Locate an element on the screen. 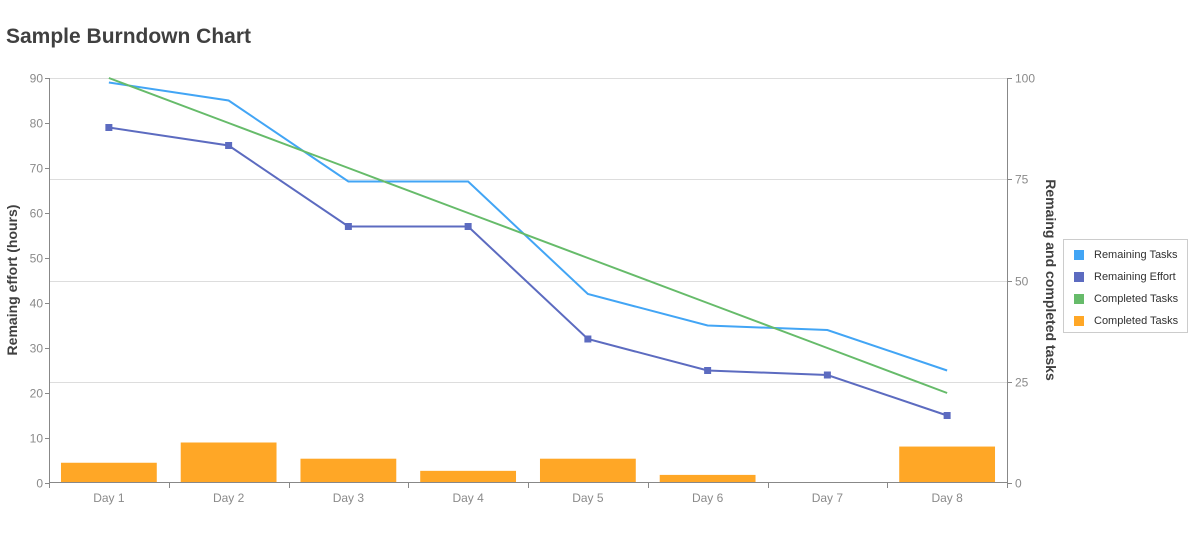 The width and height of the screenshot is (1200, 548). y-tick-label-right: 50 is located at coordinates (1022, 282).